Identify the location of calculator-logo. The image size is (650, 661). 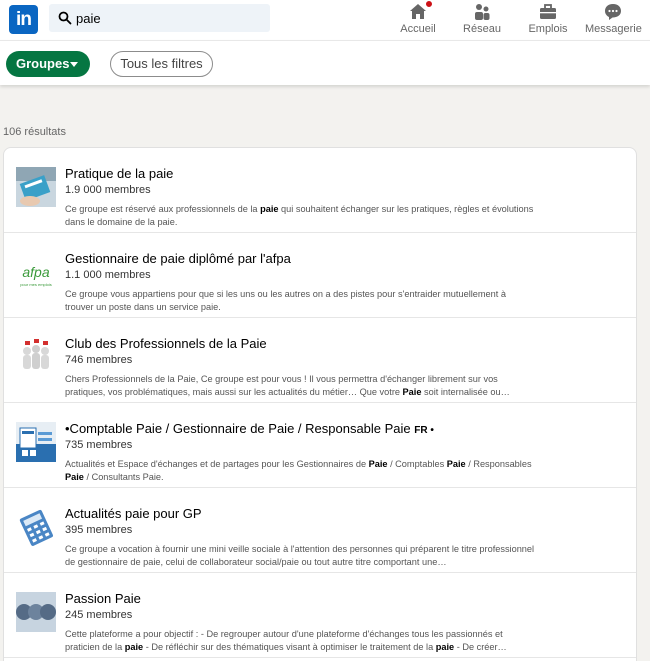
(36, 527).